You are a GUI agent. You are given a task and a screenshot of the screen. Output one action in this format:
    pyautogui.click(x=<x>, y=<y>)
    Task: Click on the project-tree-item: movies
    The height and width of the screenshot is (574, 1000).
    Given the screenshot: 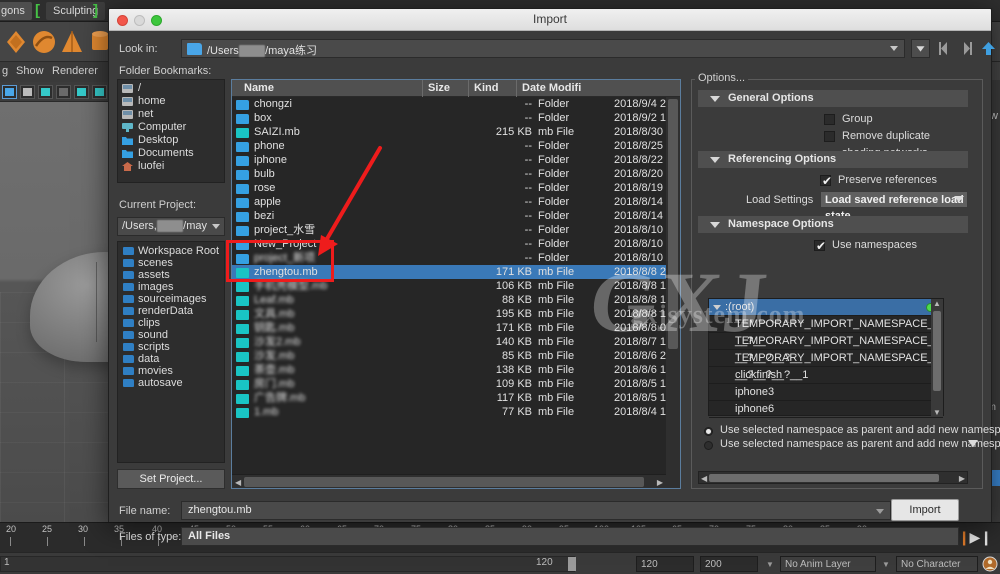 What is the action you would take?
    pyautogui.click(x=171, y=371)
    